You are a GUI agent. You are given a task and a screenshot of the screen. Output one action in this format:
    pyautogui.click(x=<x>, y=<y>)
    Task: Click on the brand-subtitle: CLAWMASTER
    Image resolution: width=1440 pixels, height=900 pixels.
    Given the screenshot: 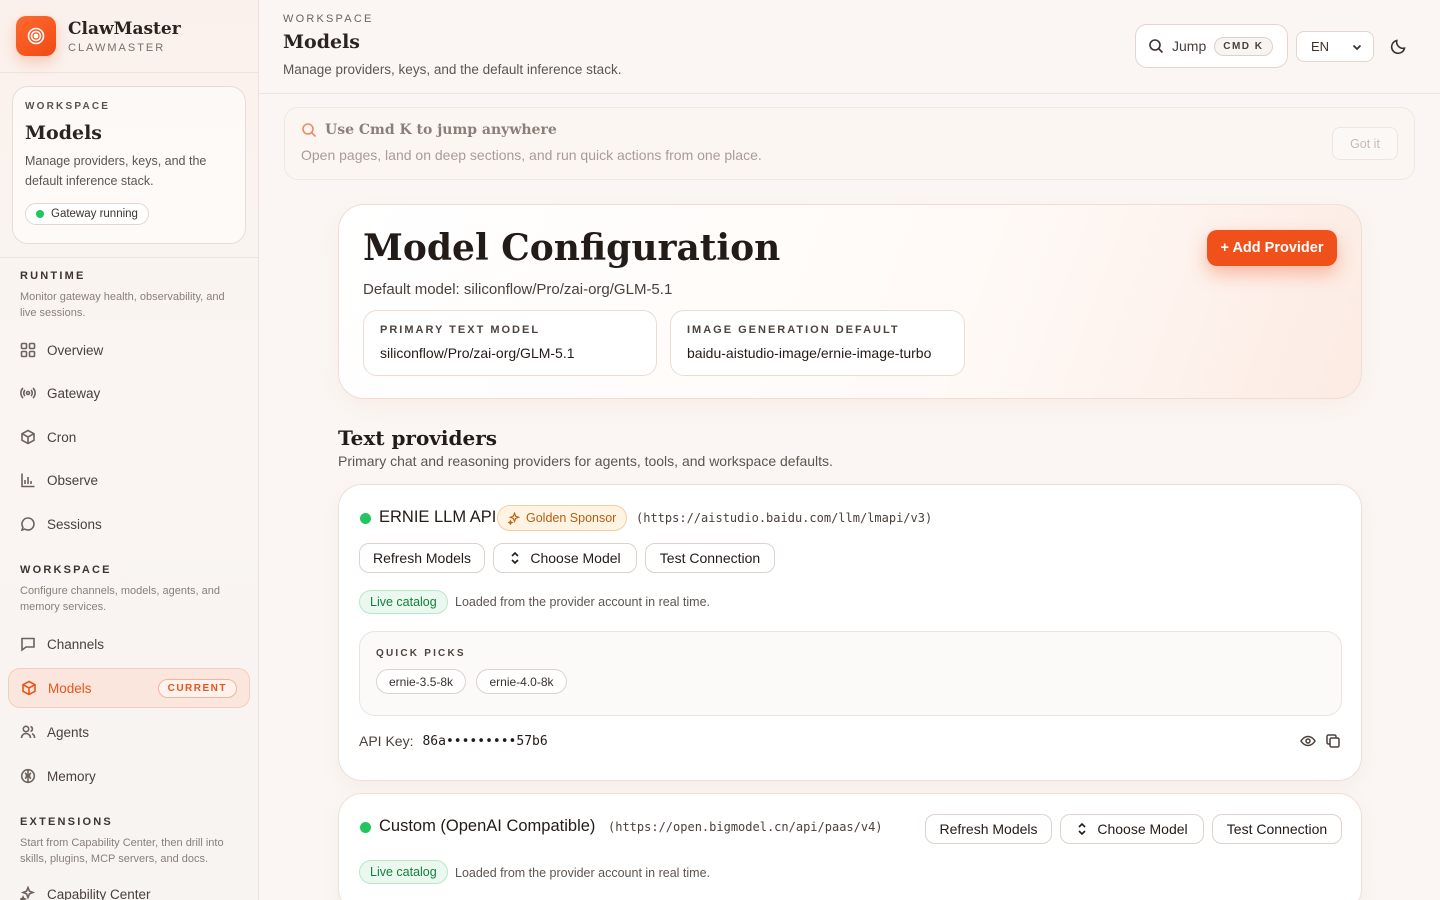 What is the action you would take?
    pyautogui.click(x=117, y=47)
    